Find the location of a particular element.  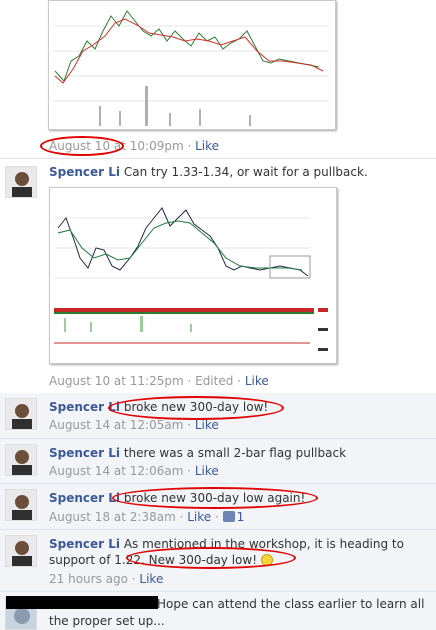

comment-meta: August 14 at 12:06am · Like is located at coordinates (134, 471).